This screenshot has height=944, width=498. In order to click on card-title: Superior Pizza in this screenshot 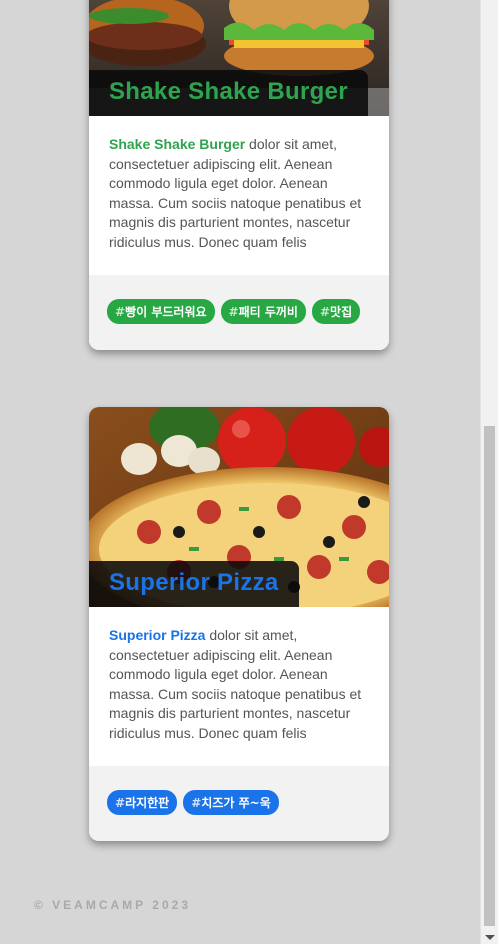, I will do `click(194, 583)`.